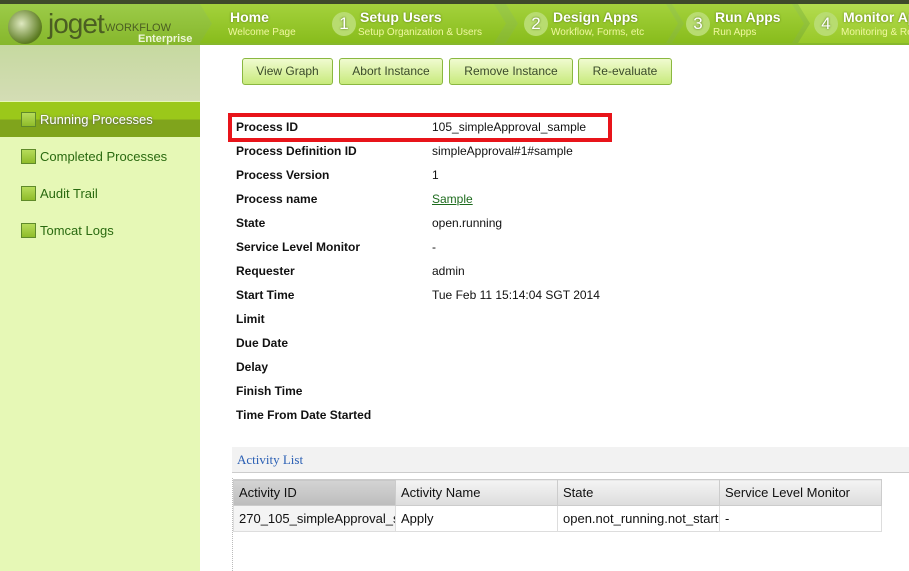 The image size is (909, 571). What do you see at coordinates (76, 23) in the screenshot?
I see `logo-text: joget` at bounding box center [76, 23].